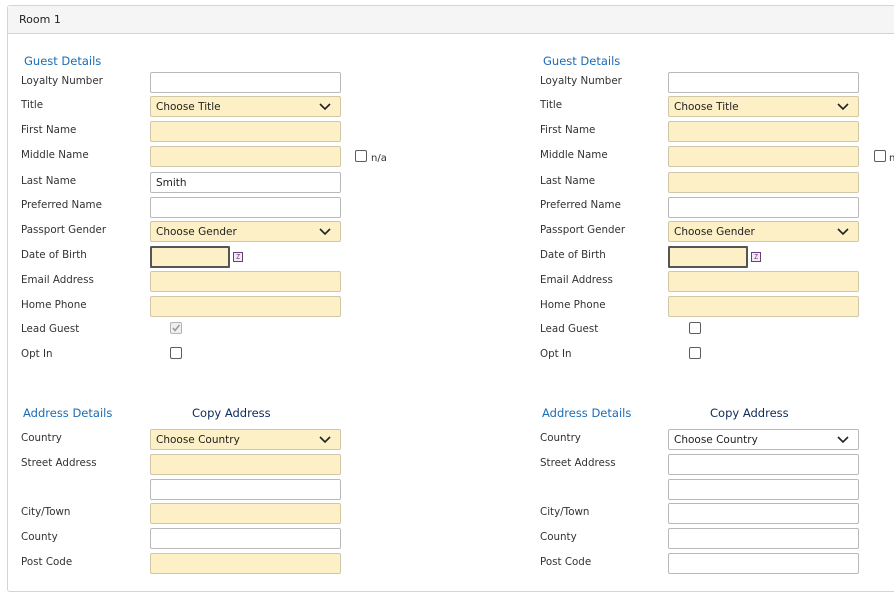 The height and width of the screenshot is (607, 894). What do you see at coordinates (763, 182) in the screenshot?
I see `last-name-input` at bounding box center [763, 182].